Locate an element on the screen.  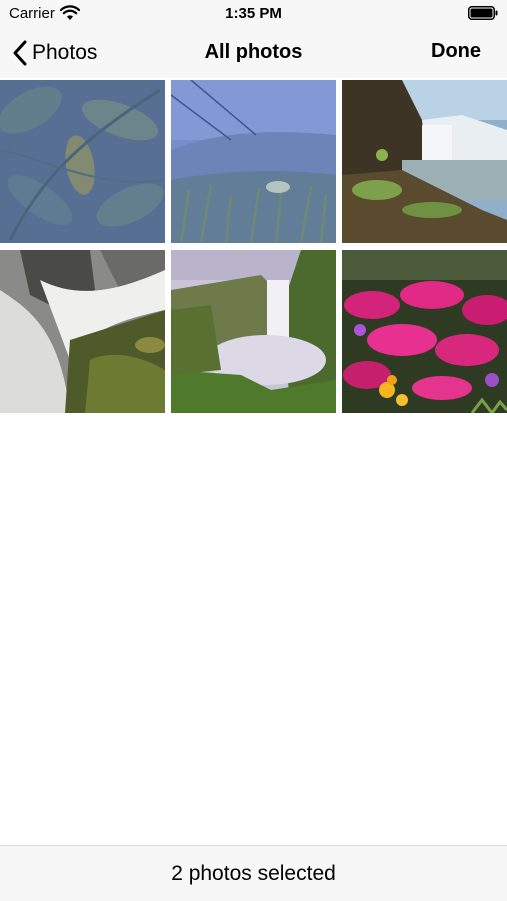
back-button-label: Photos is located at coordinates (65, 52).